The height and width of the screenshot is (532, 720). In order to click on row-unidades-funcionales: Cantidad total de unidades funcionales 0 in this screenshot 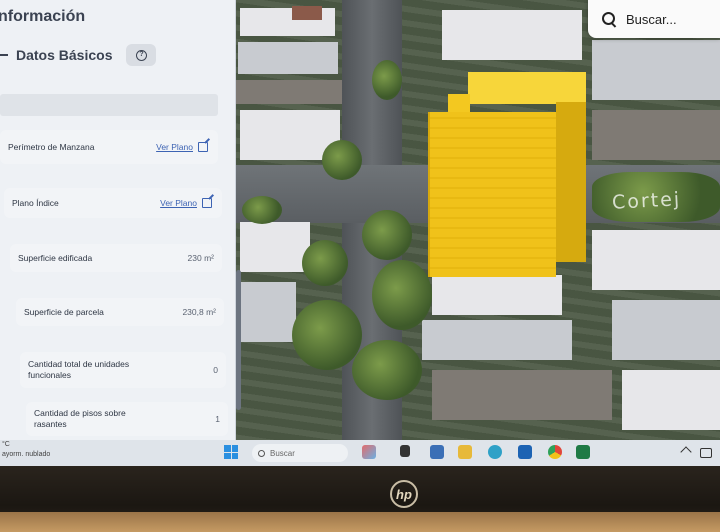, I will do `click(123, 370)`.